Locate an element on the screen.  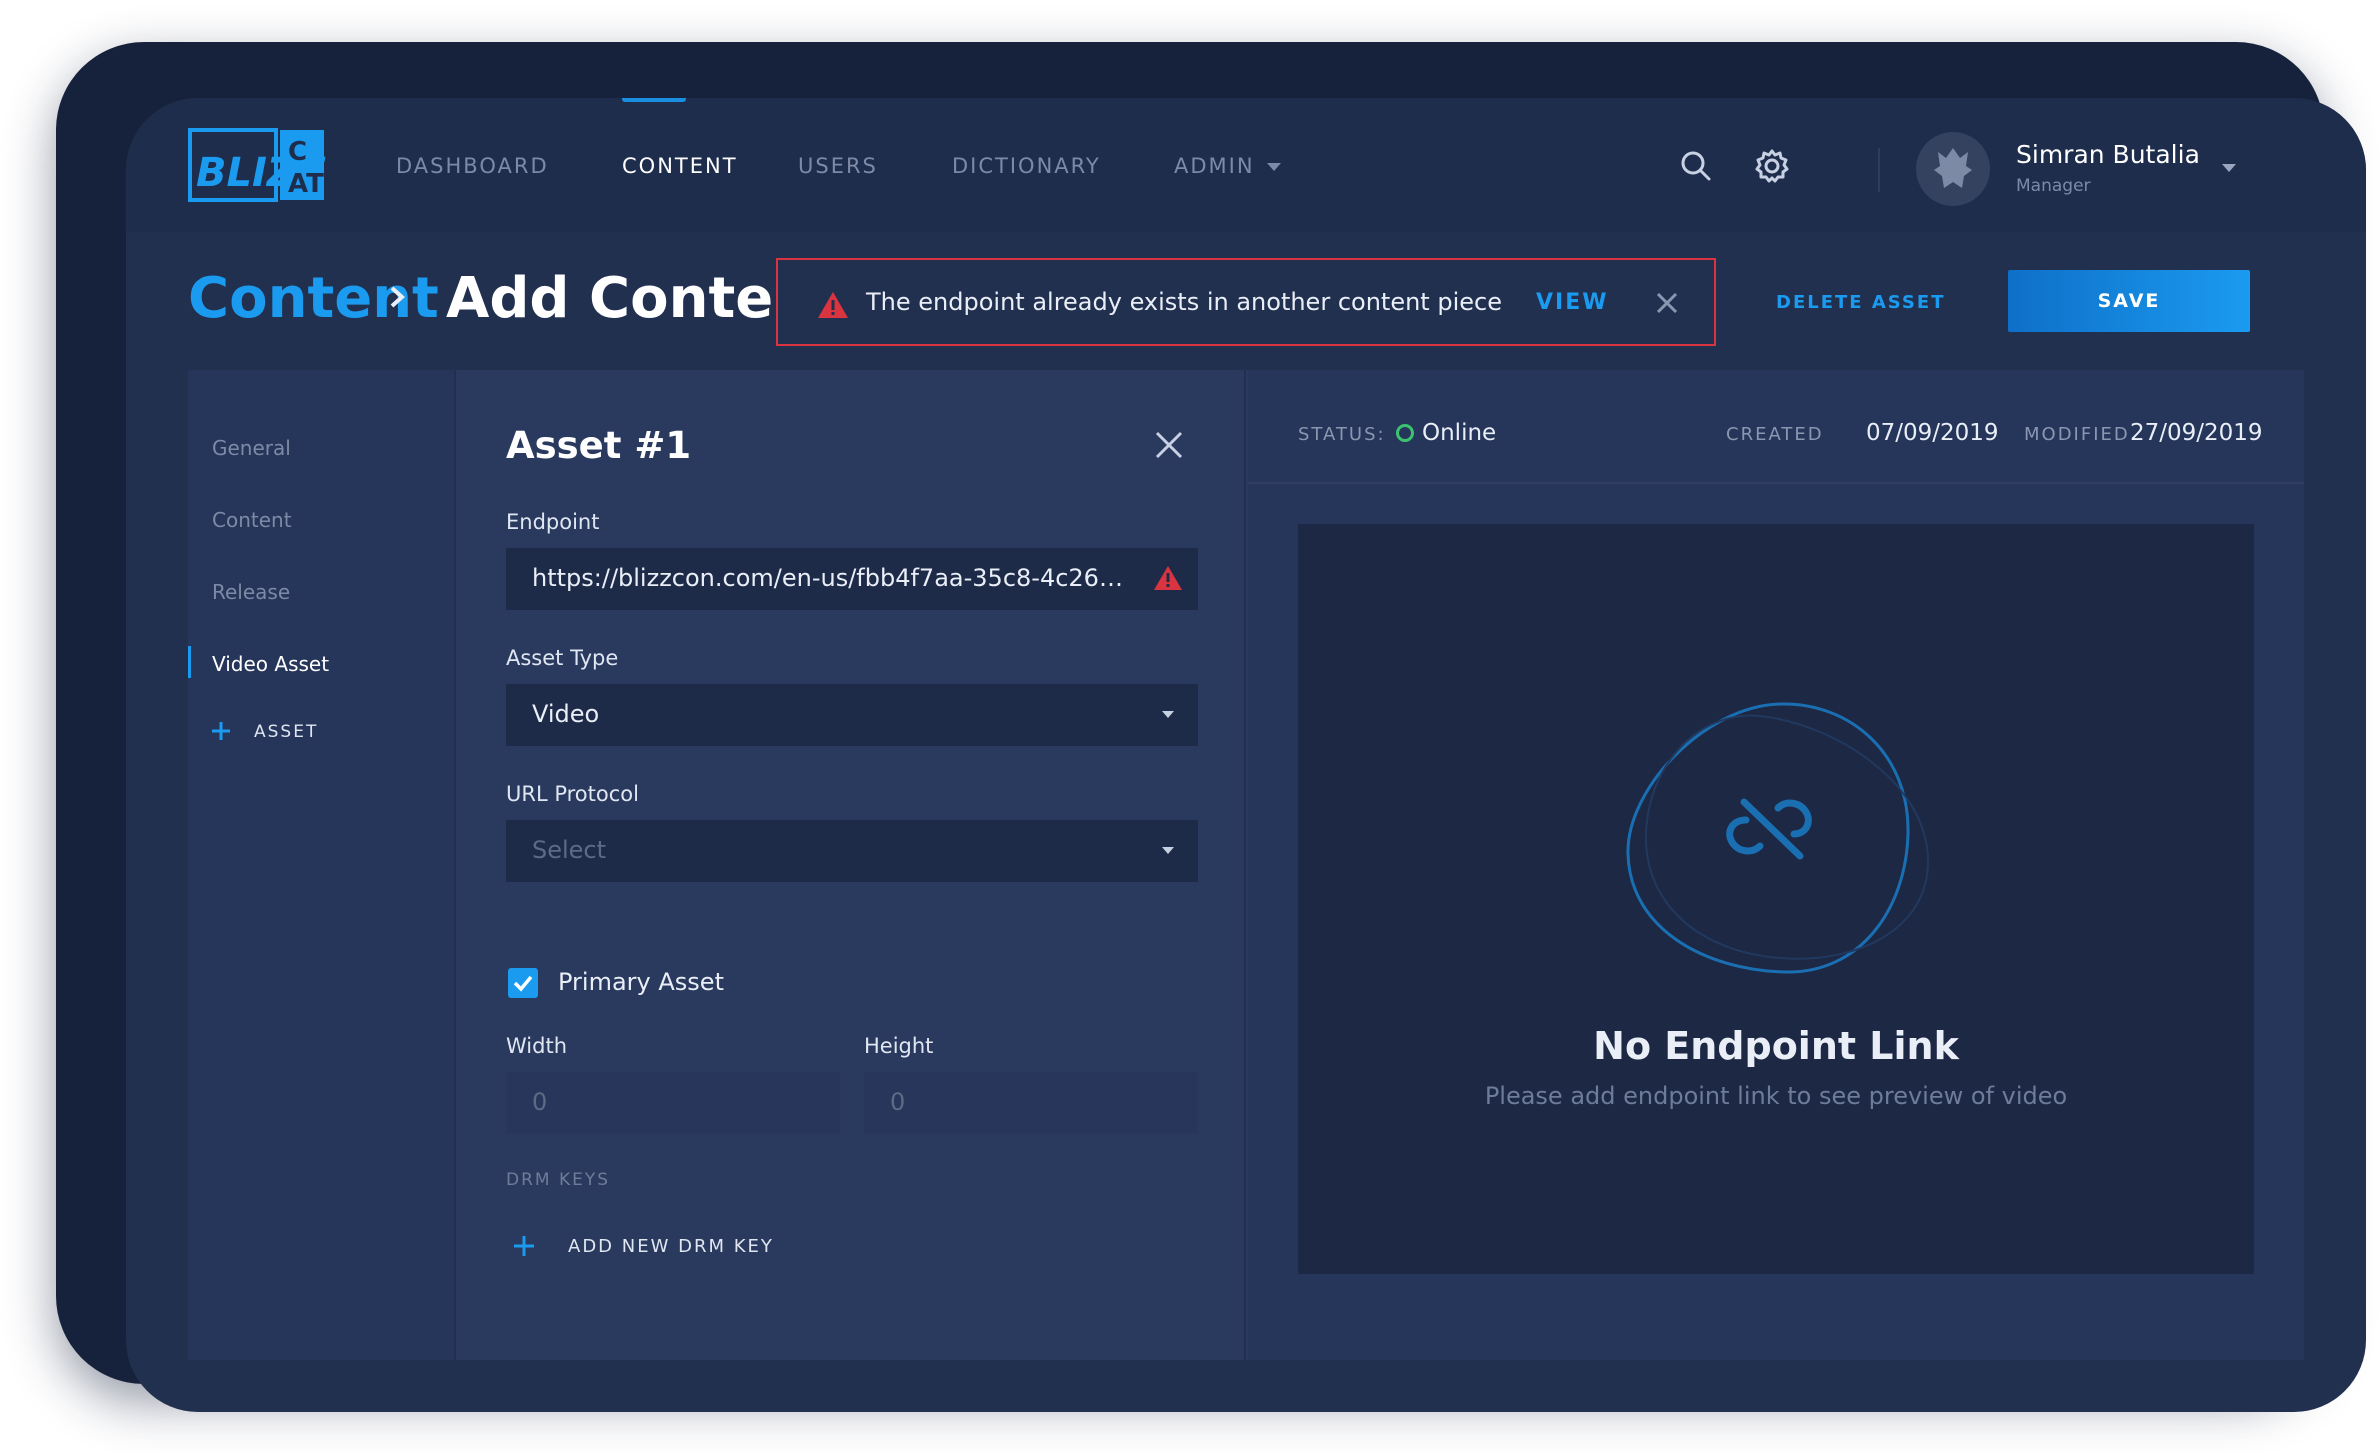
sidebar-item-general: General is located at coordinates (251, 448).